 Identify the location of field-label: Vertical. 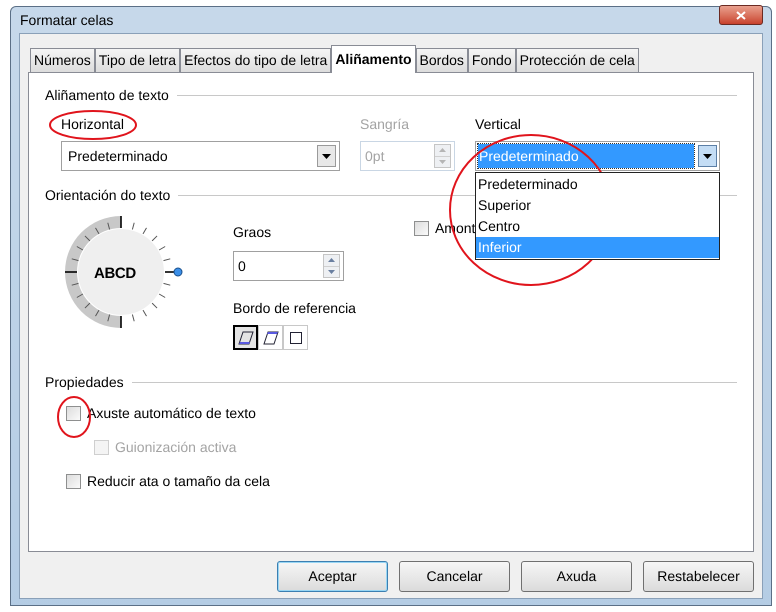
(498, 124).